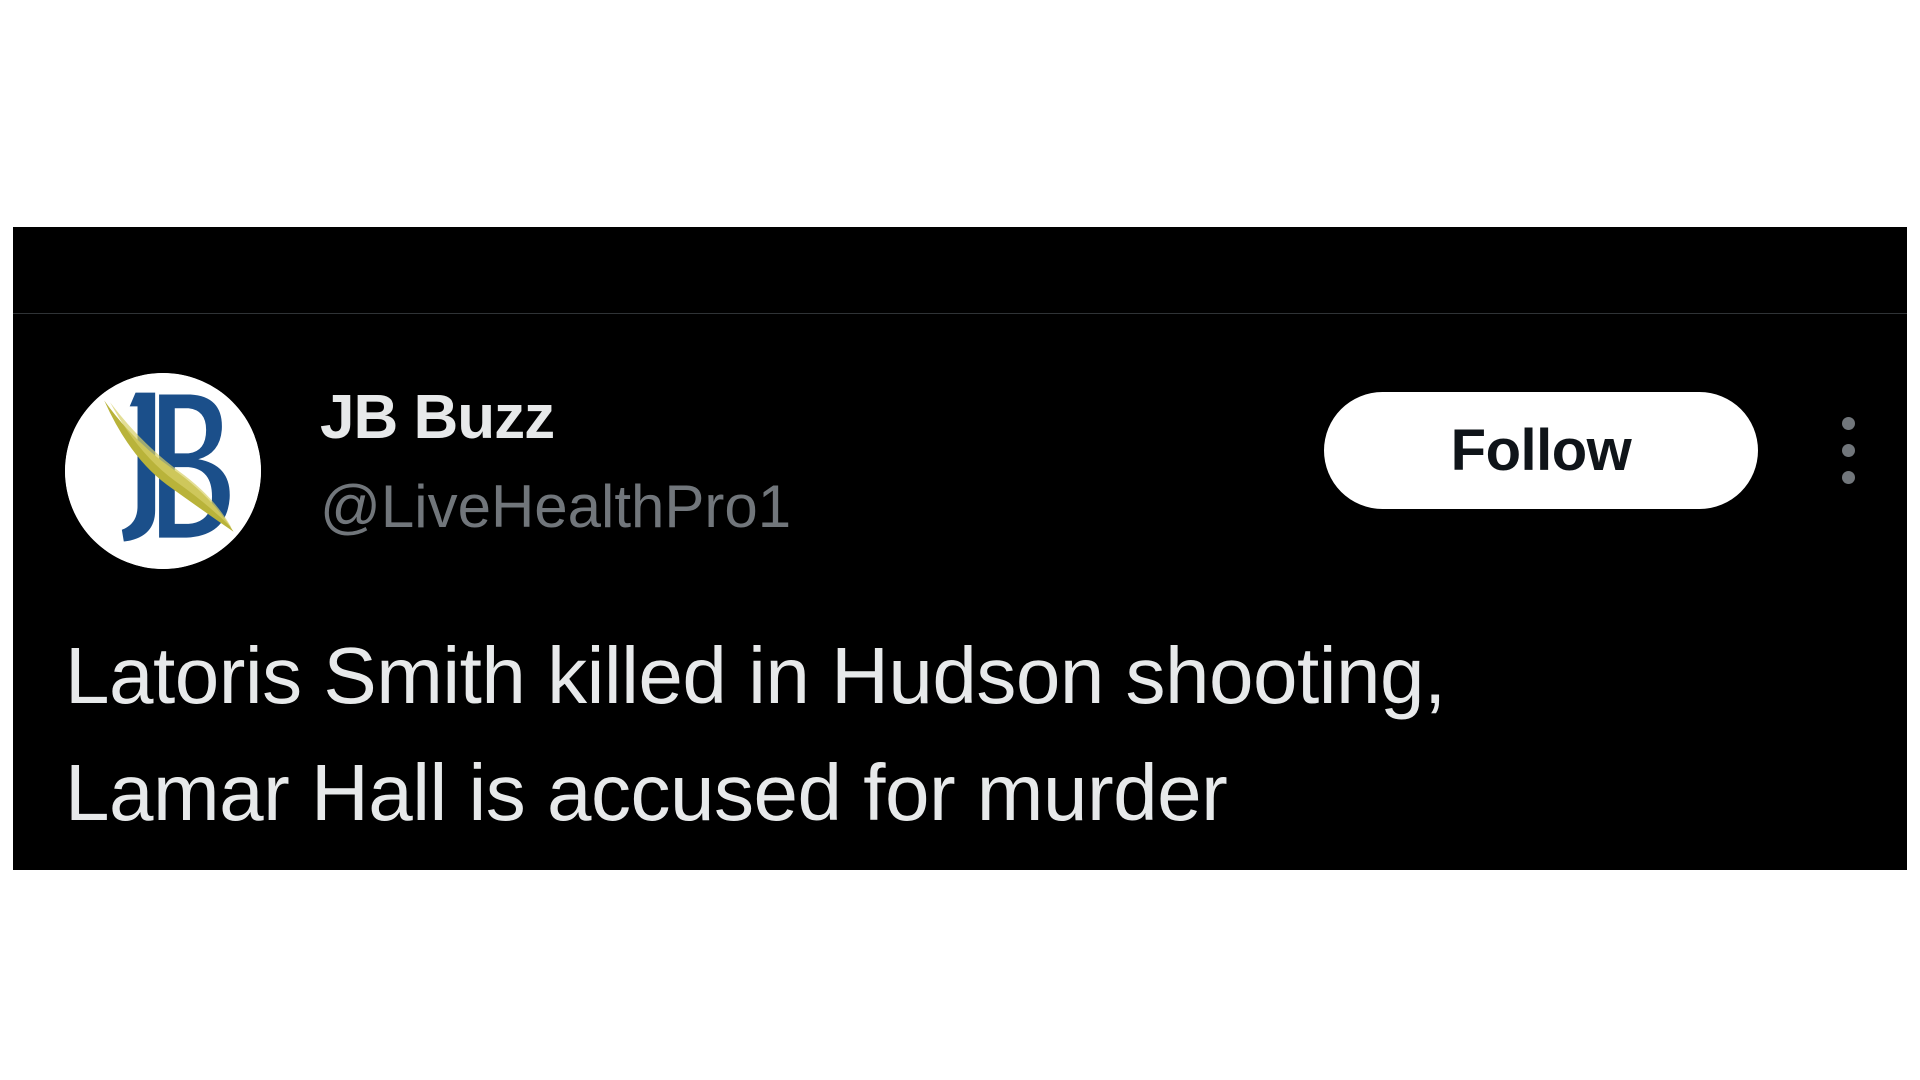 The width and height of the screenshot is (1920, 1080). Describe the element at coordinates (960, 313) in the screenshot. I see `divider` at that location.